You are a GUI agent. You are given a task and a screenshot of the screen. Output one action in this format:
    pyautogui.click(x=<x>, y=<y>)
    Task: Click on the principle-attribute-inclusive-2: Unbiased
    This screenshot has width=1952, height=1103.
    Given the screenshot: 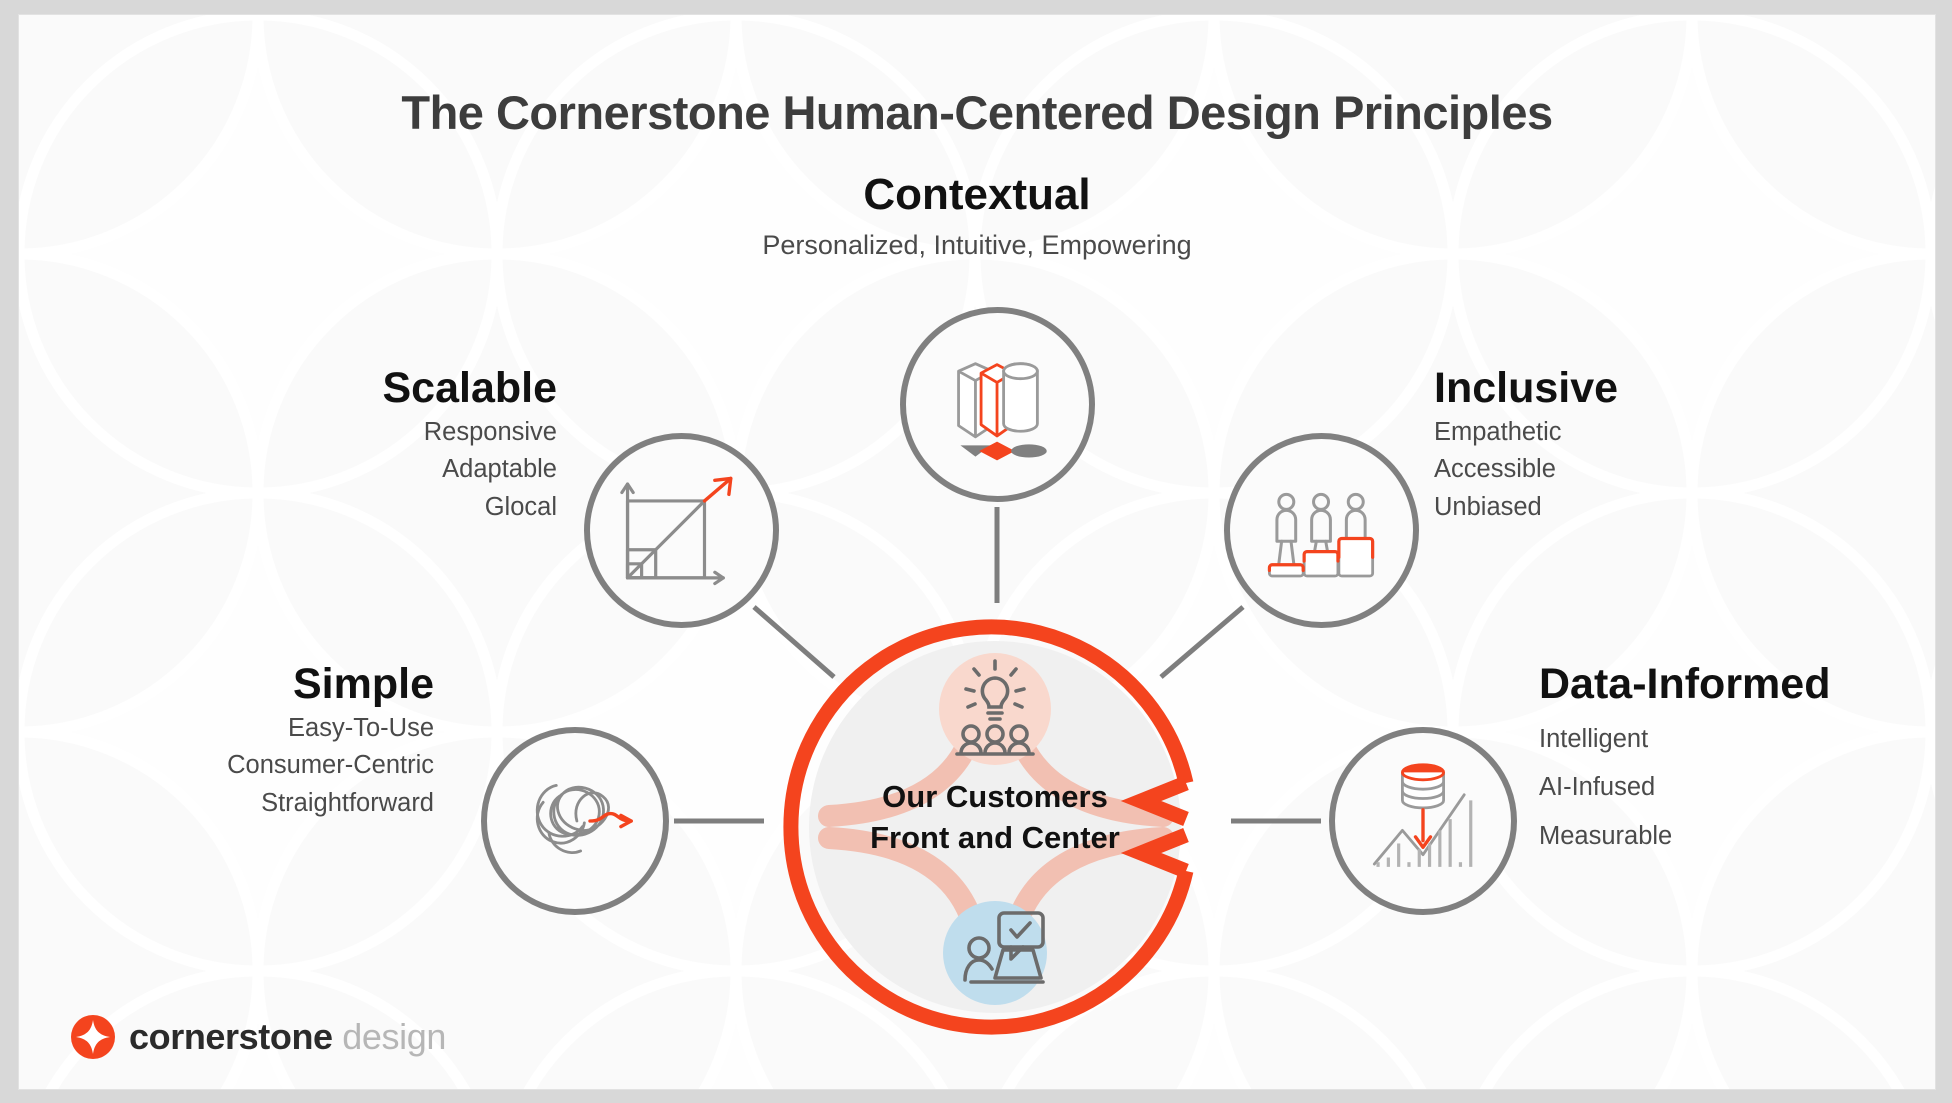 What is the action you would take?
    pyautogui.click(x=1488, y=507)
    